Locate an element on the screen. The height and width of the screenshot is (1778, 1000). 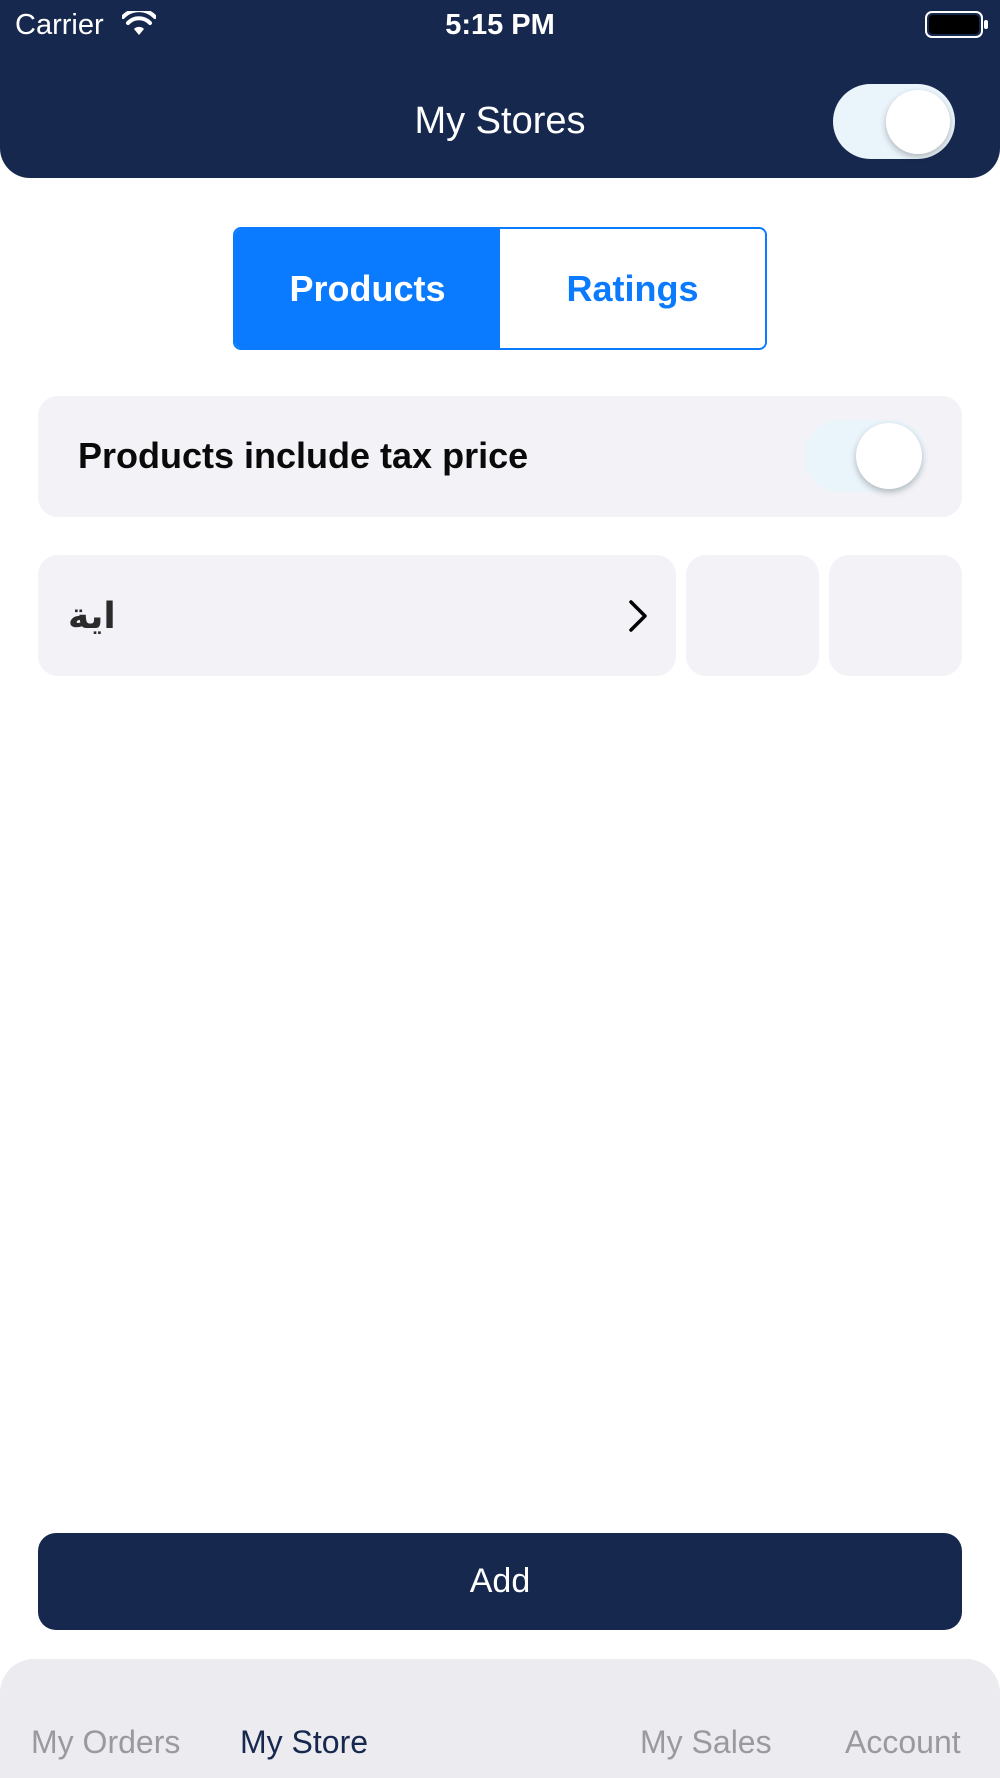
tax-setting-label: Products include tax price is located at coordinates (303, 455).